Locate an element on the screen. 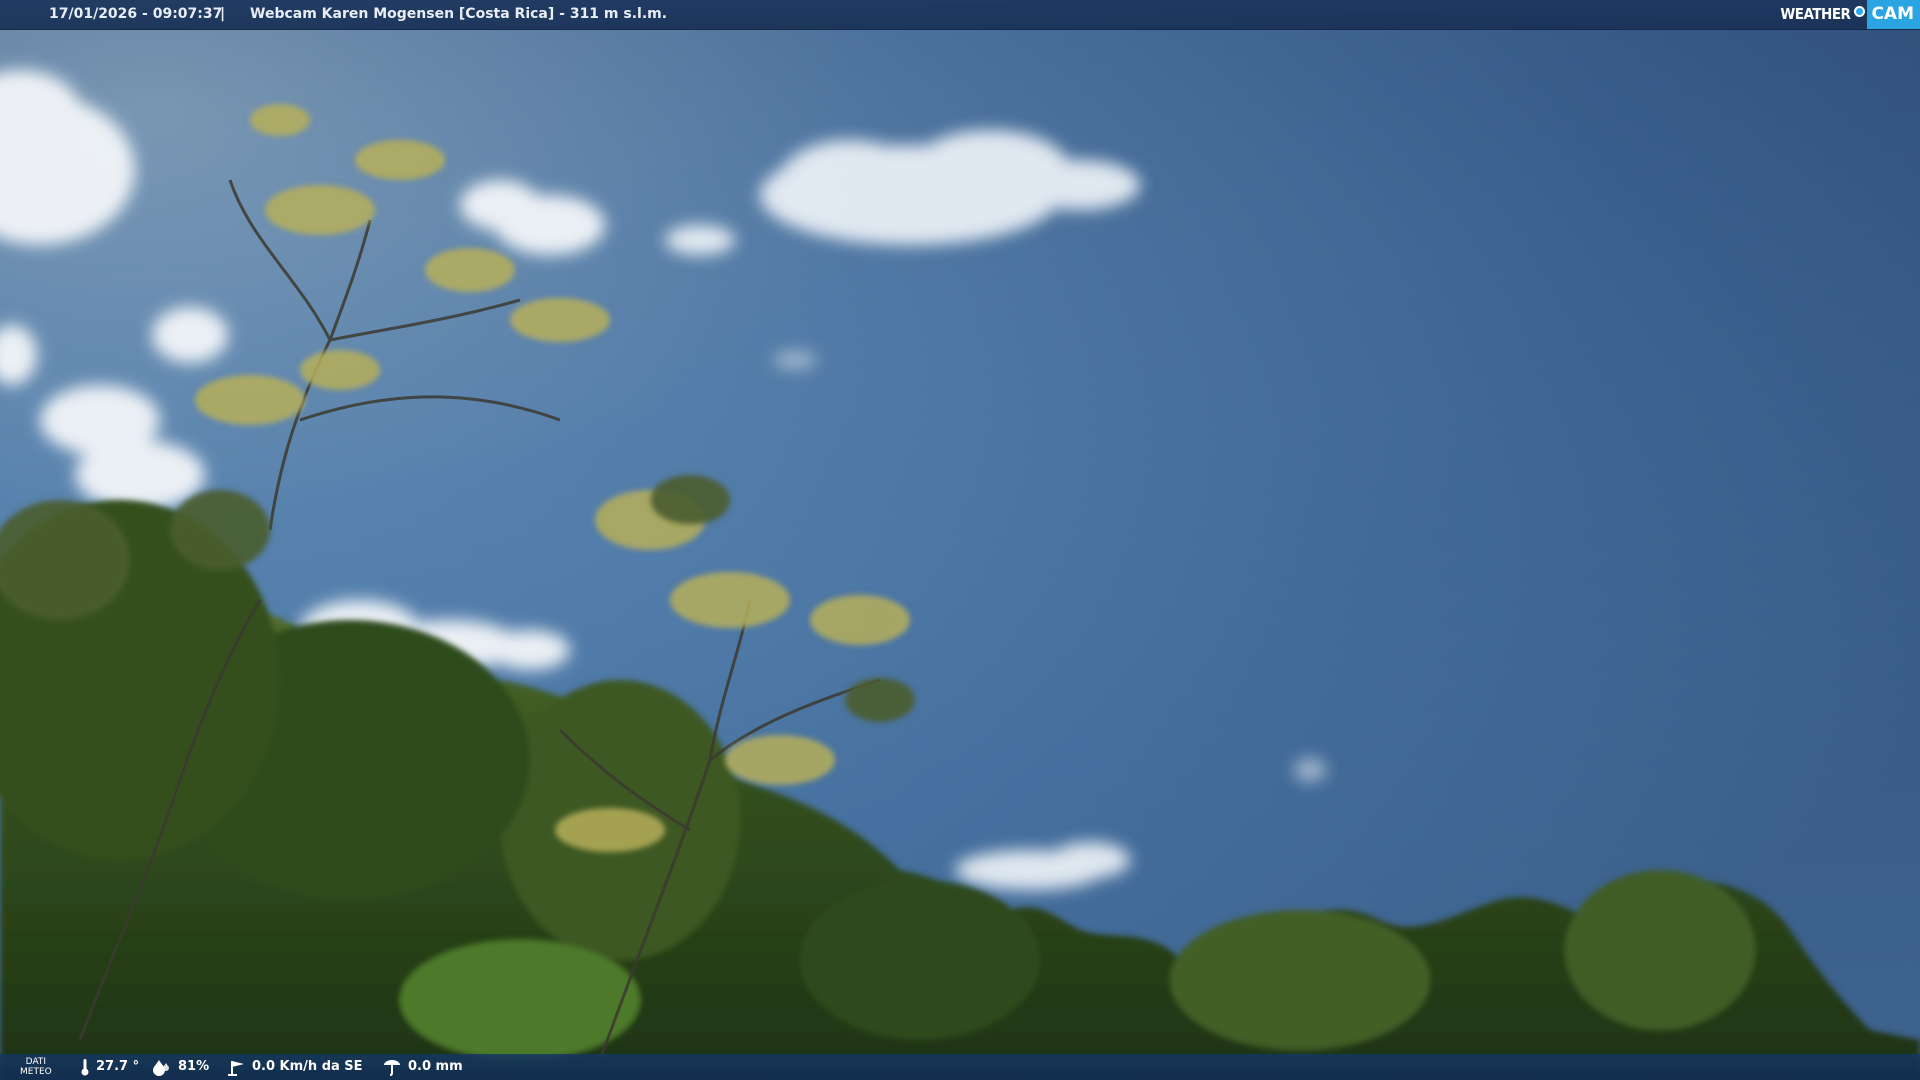 The image size is (1920, 1080). wind-reading: 0.0 Km/h da SE is located at coordinates (294, 1067).